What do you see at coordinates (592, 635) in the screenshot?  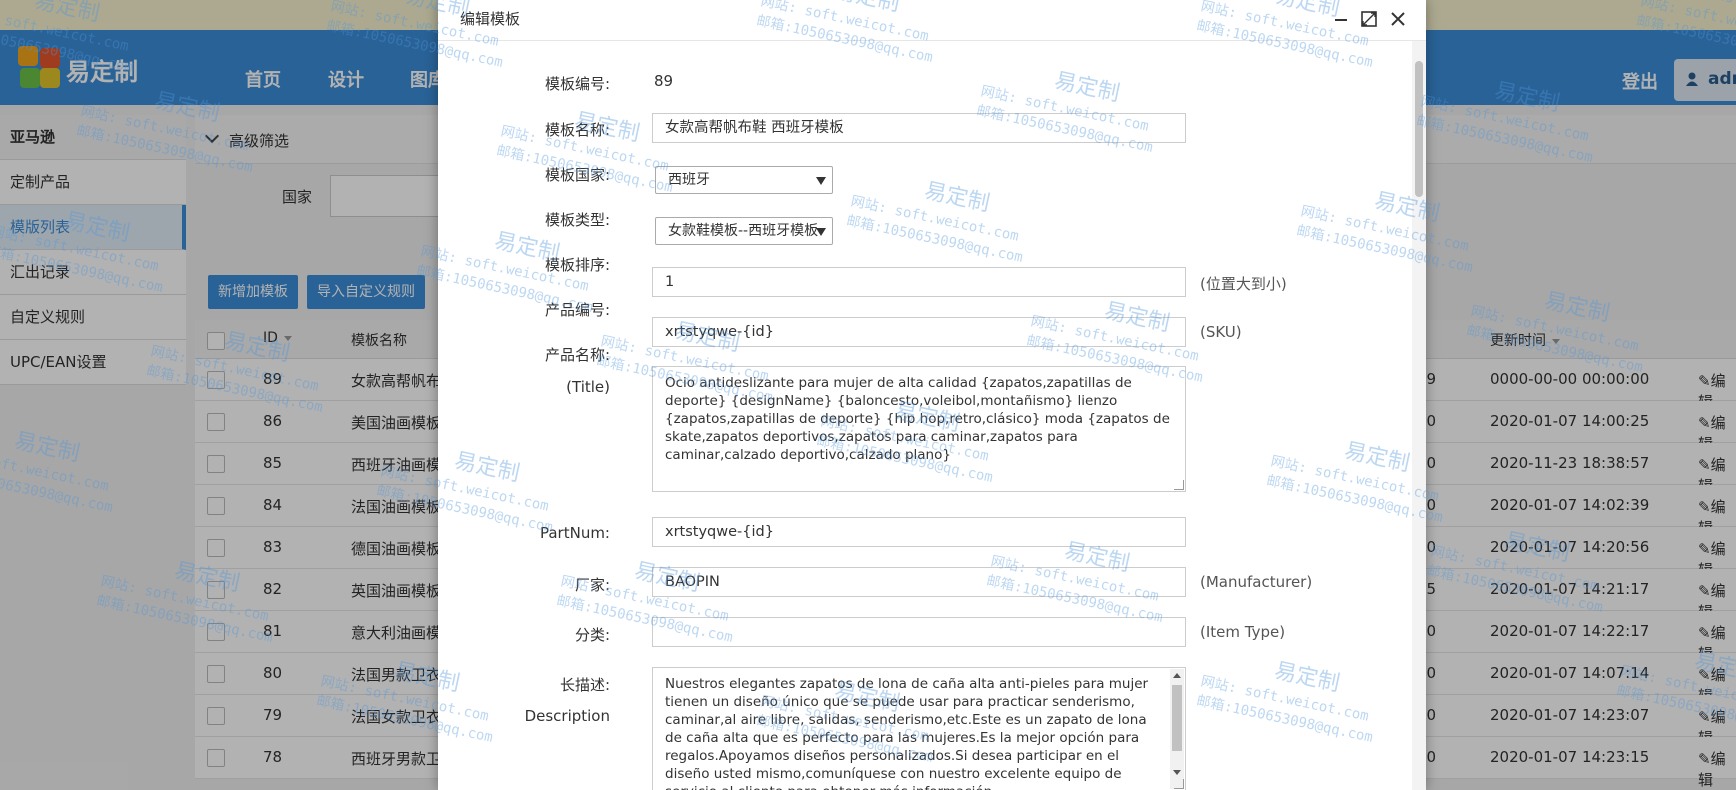 I see `category-label: 分类:` at bounding box center [592, 635].